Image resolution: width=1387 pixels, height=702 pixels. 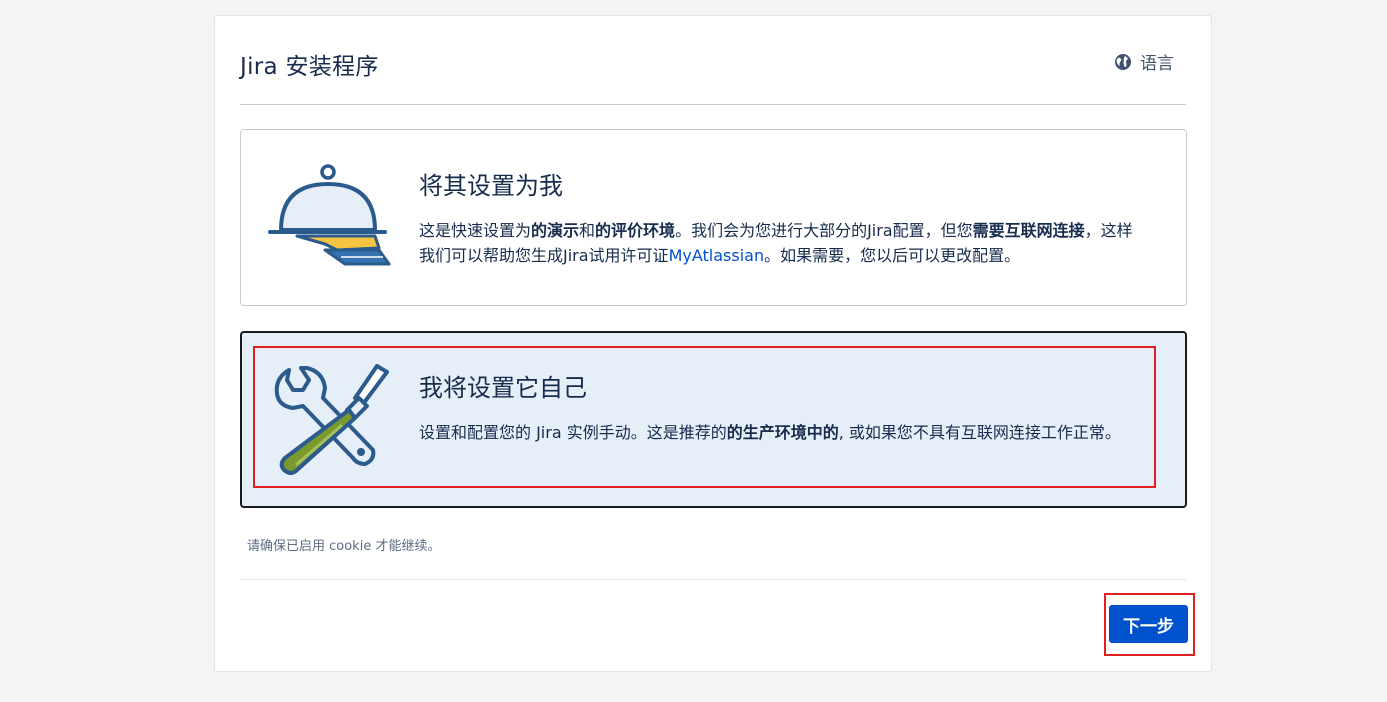 I want to click on panel-header: Jira 安装程序 语言, so click(x=713, y=73).